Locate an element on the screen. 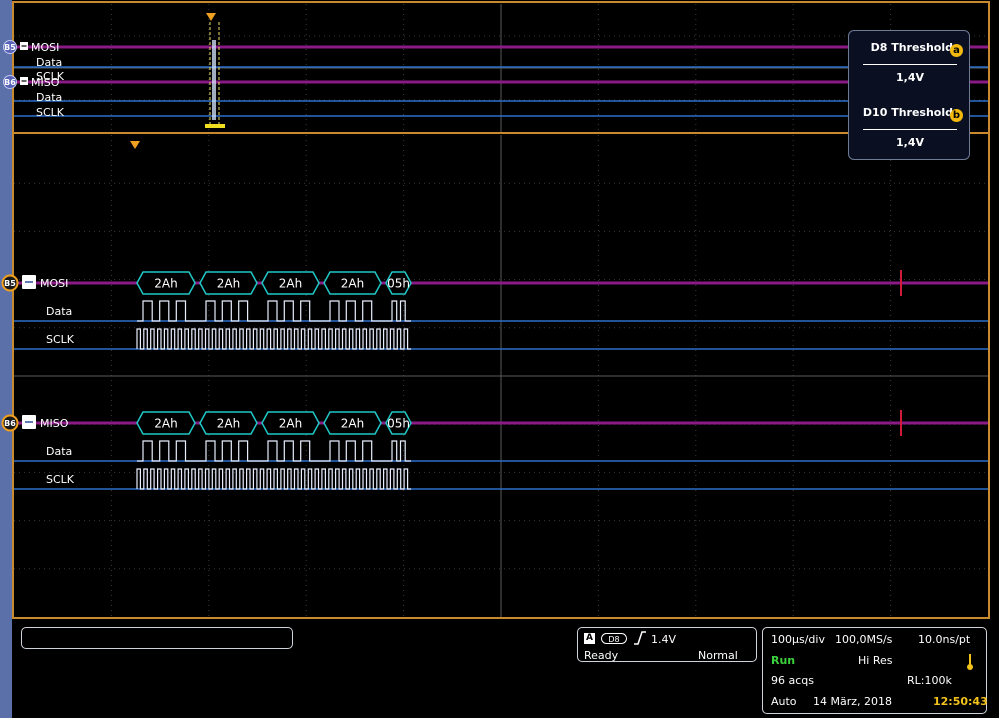 This screenshot has height=718, width=999. overview-bus-name: MOSI is located at coordinates (45, 47).